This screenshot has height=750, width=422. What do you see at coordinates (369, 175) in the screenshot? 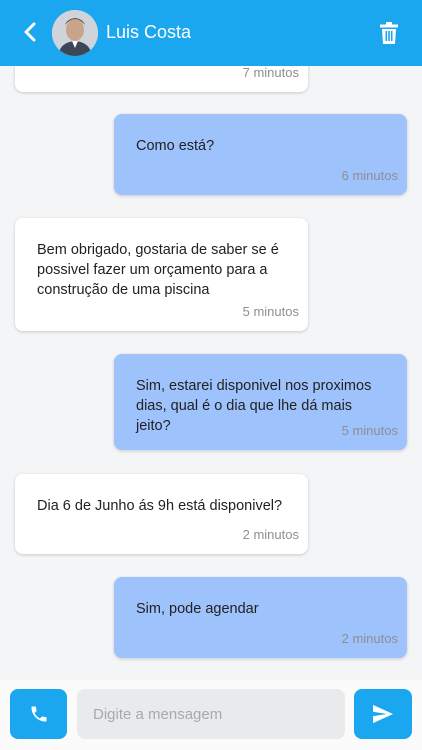
I see `message-time: 6 minutos` at bounding box center [369, 175].